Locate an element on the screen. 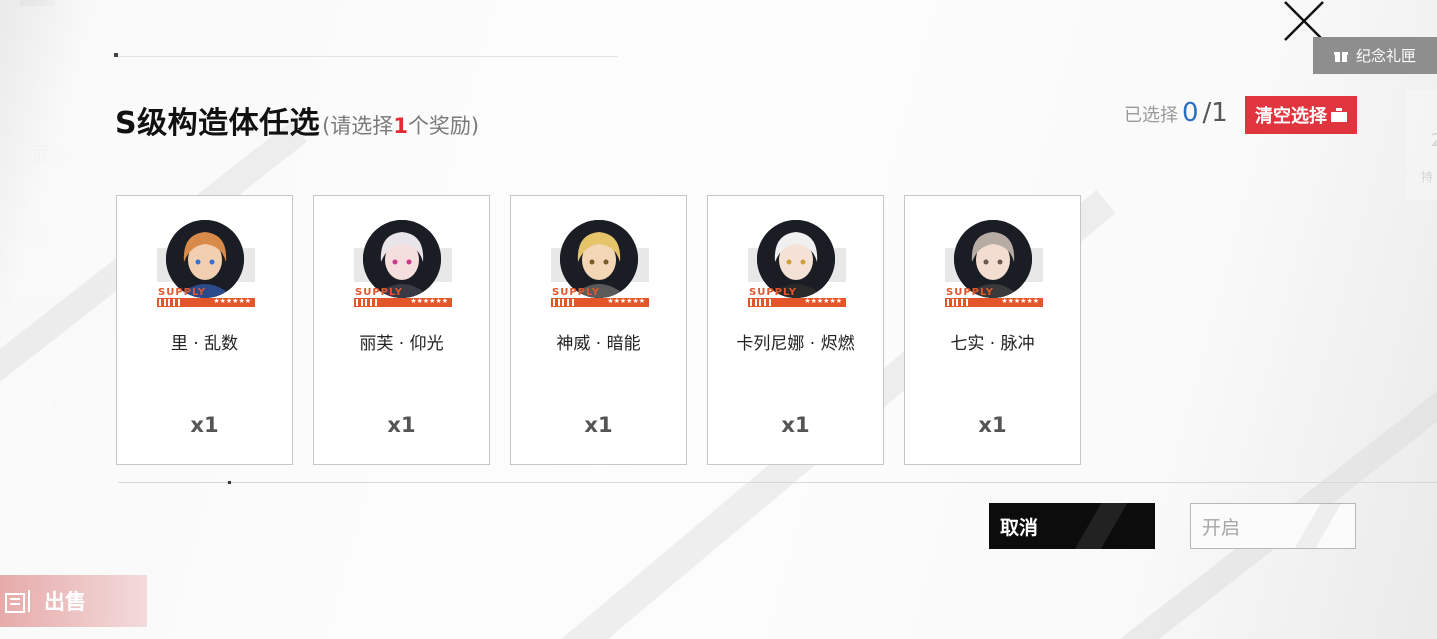 The height and width of the screenshot is (639, 1437). open-button: 开启 is located at coordinates (1273, 526).